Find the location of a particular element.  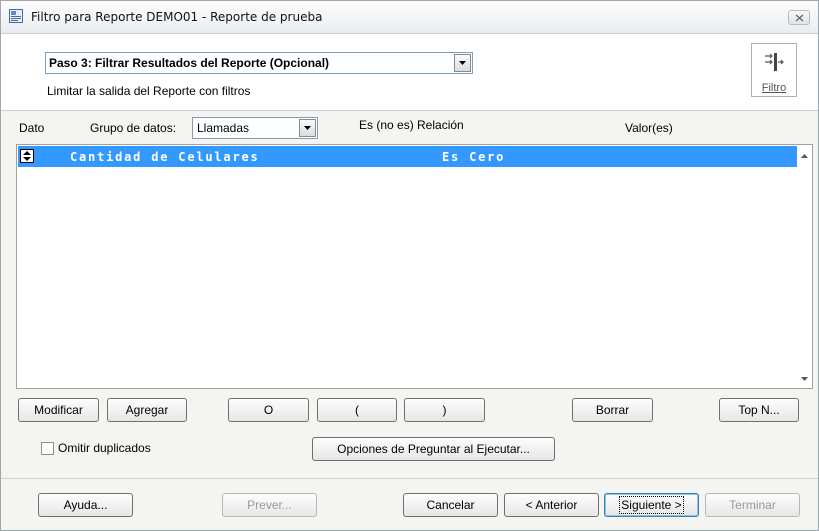

scroll-up-icon is located at coordinates (804, 156).